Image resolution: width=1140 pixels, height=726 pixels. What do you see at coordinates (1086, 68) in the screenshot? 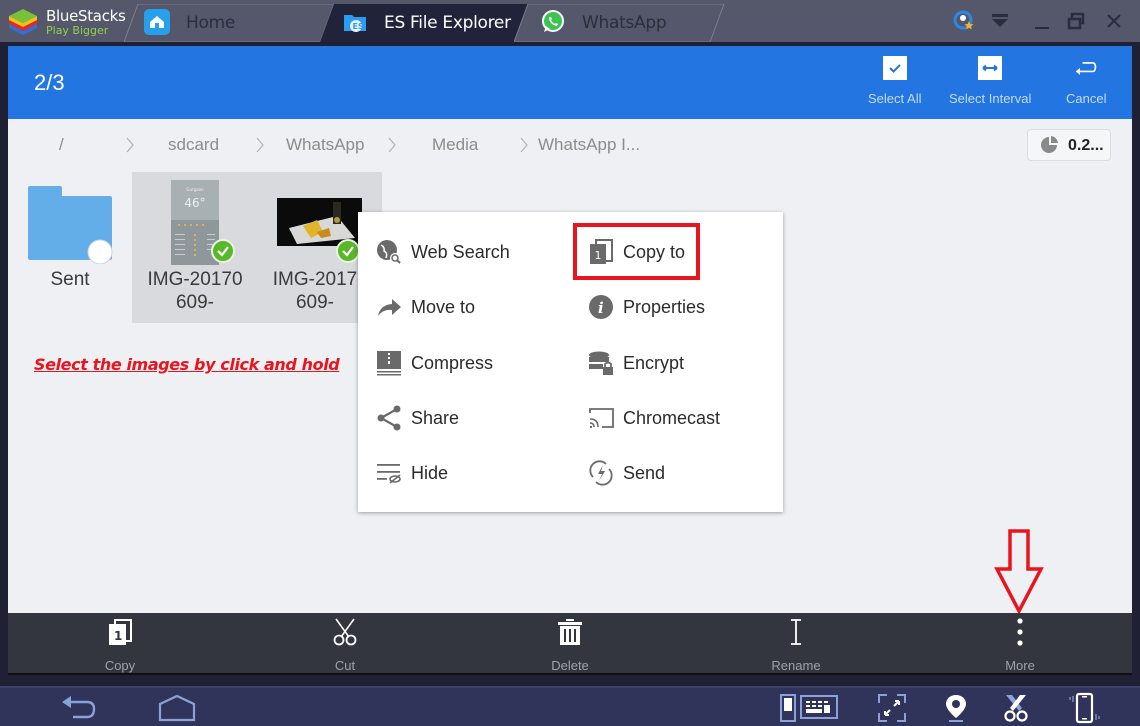
I see `cancel-icon` at bounding box center [1086, 68].